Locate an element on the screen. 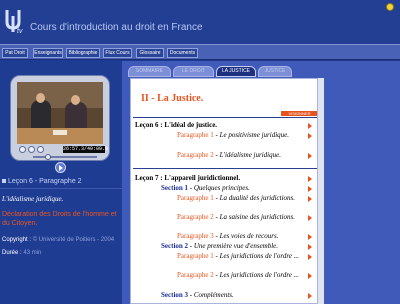  seek-handle is located at coordinates (48, 157).